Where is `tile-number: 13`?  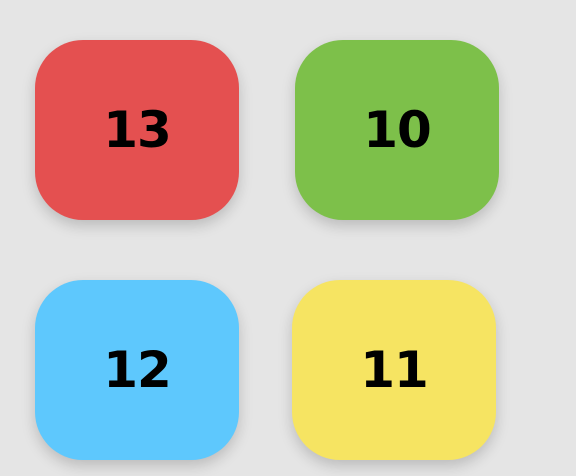 tile-number: 13 is located at coordinates (137, 130).